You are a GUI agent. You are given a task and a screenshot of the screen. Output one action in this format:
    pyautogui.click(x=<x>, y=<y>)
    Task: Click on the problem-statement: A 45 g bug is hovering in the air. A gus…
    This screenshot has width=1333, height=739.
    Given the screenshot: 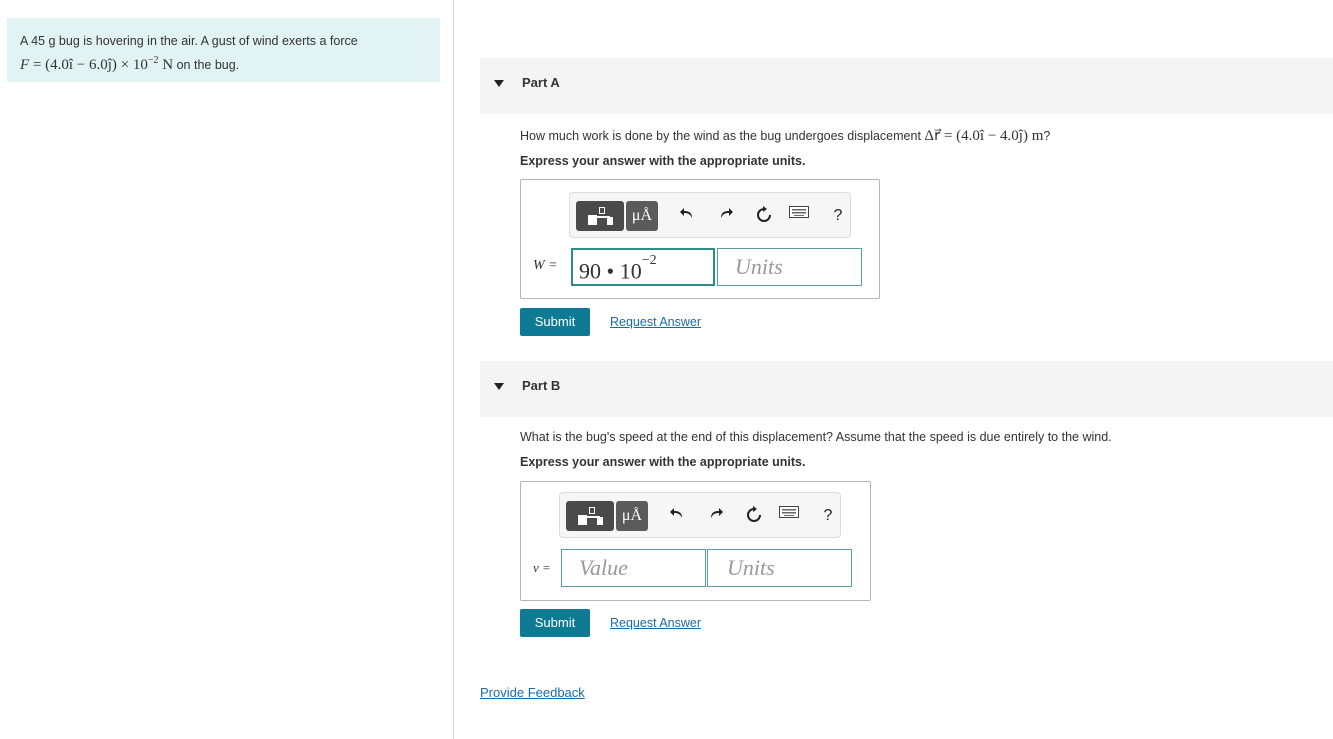 What is the action you would take?
    pyautogui.click(x=223, y=50)
    